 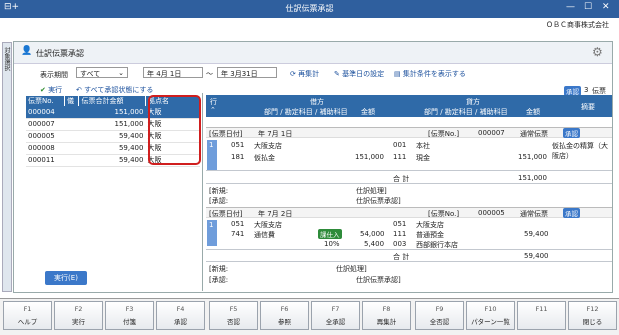 I want to click on f1-help-button: F1 ヘルプ, so click(x=27, y=315).